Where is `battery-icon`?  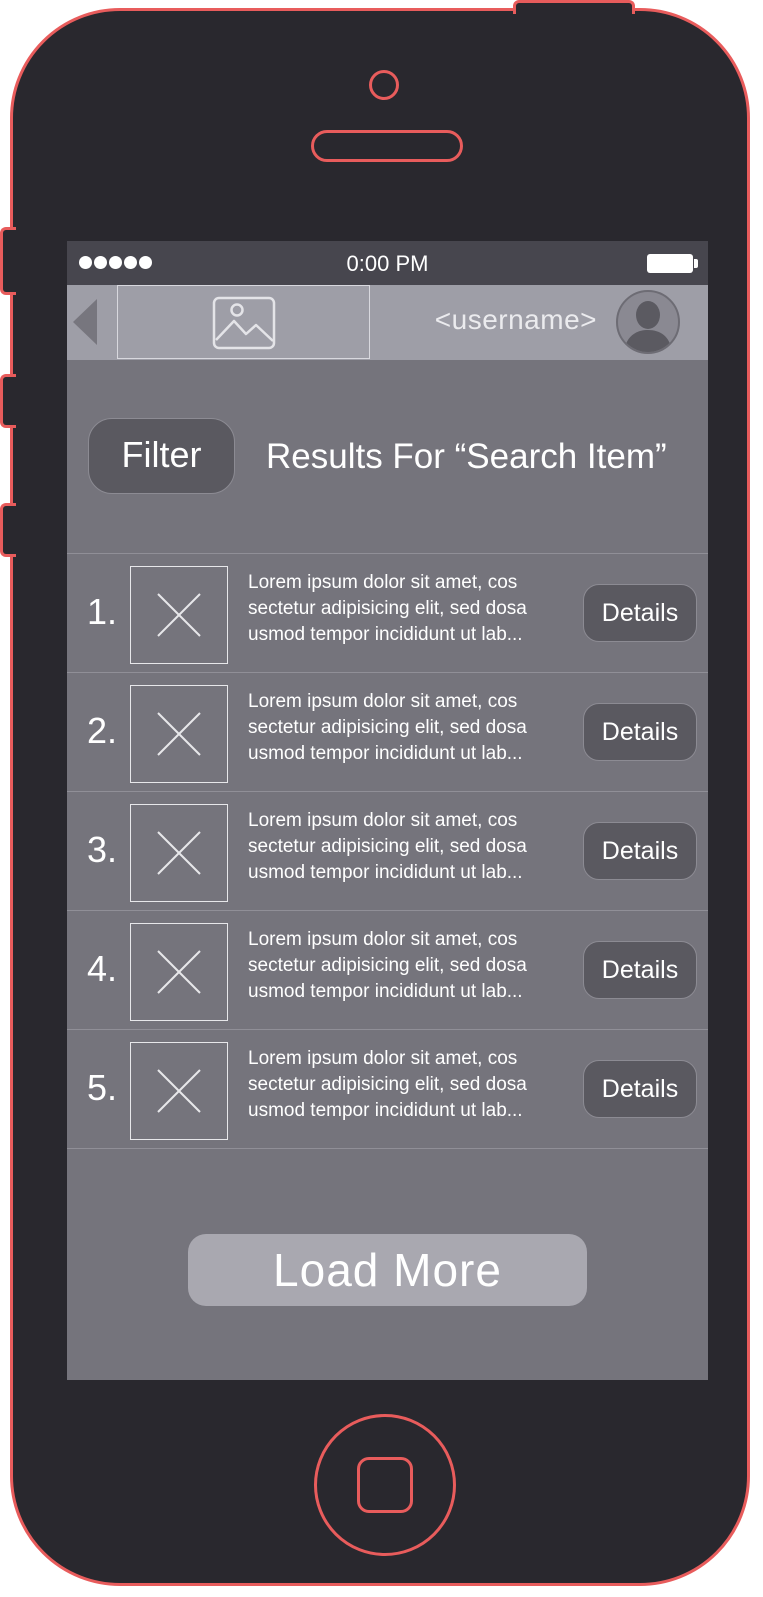
battery-icon is located at coordinates (672, 263).